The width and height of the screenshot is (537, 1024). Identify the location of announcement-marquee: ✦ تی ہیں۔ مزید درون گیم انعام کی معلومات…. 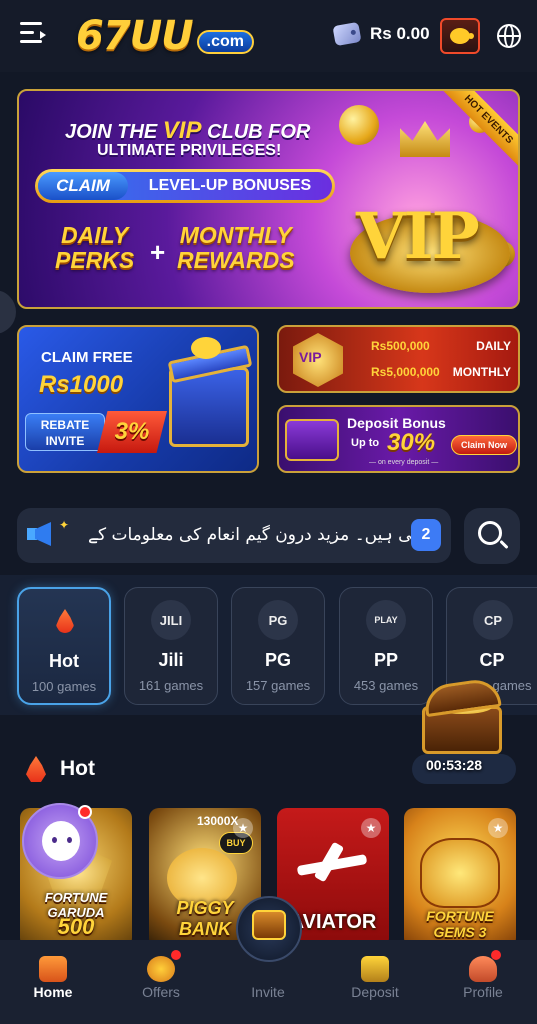
(234, 535).